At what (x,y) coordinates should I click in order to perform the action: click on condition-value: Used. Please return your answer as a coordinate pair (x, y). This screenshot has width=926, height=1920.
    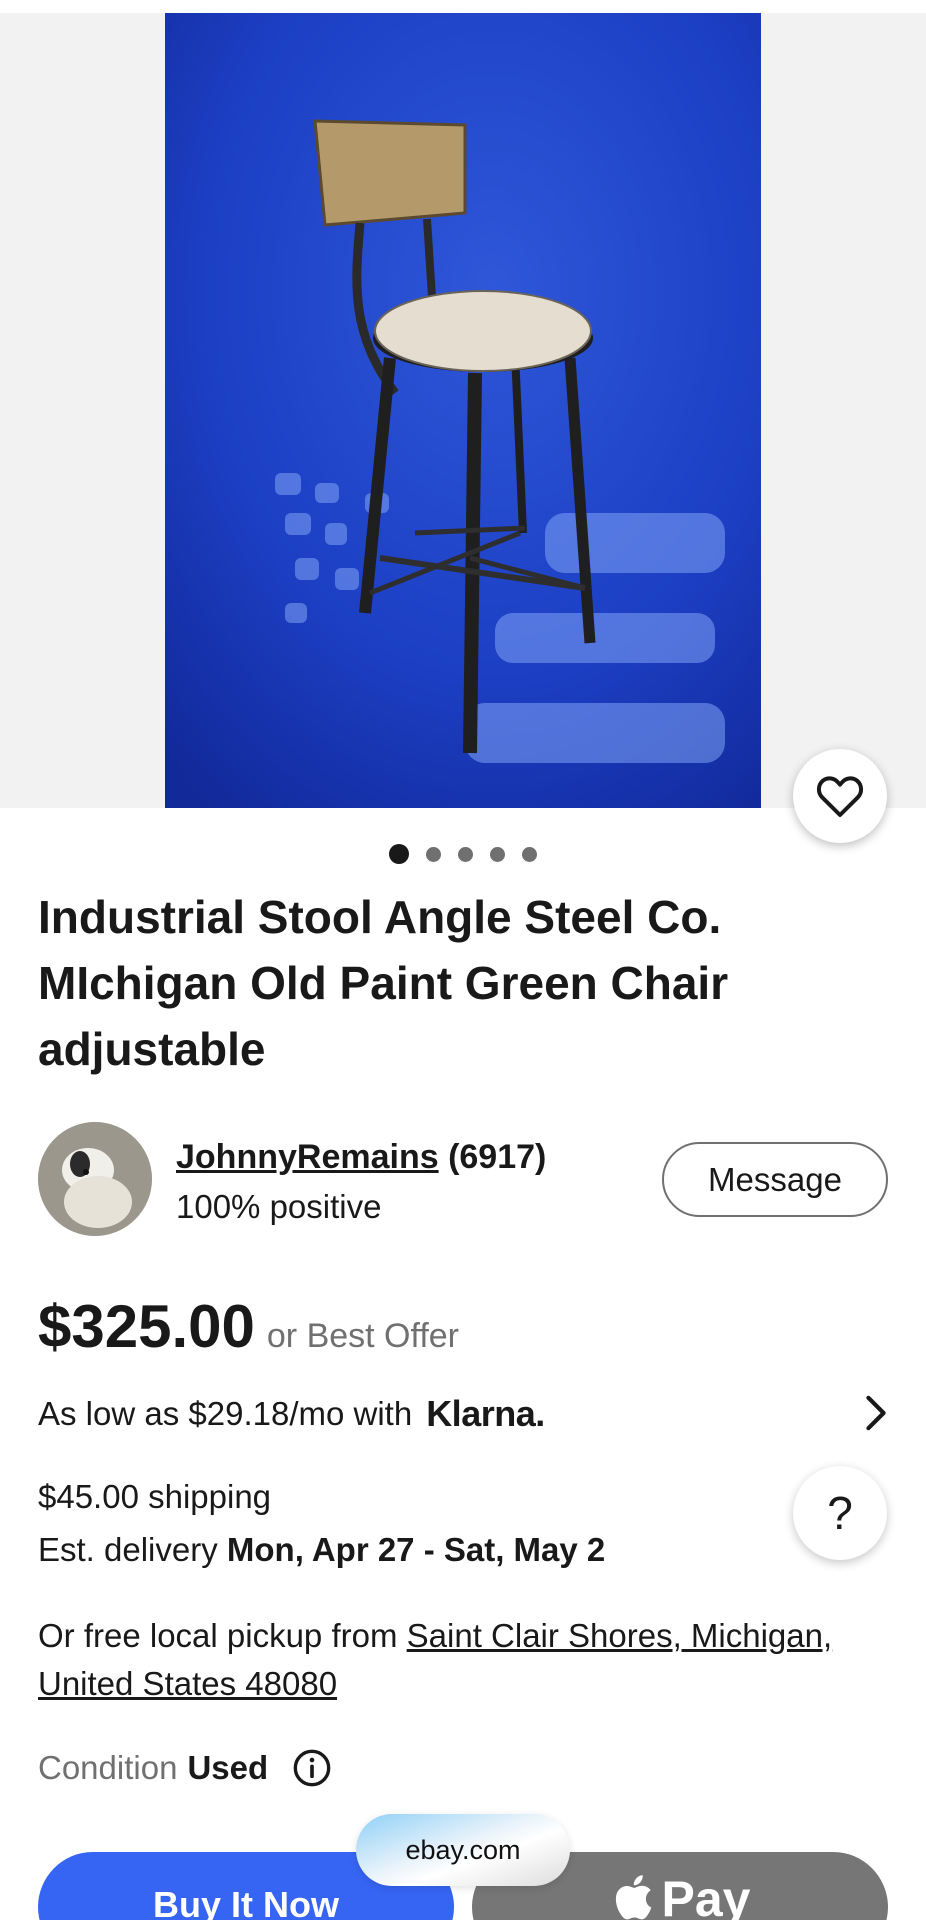
    Looking at the image, I should click on (228, 1767).